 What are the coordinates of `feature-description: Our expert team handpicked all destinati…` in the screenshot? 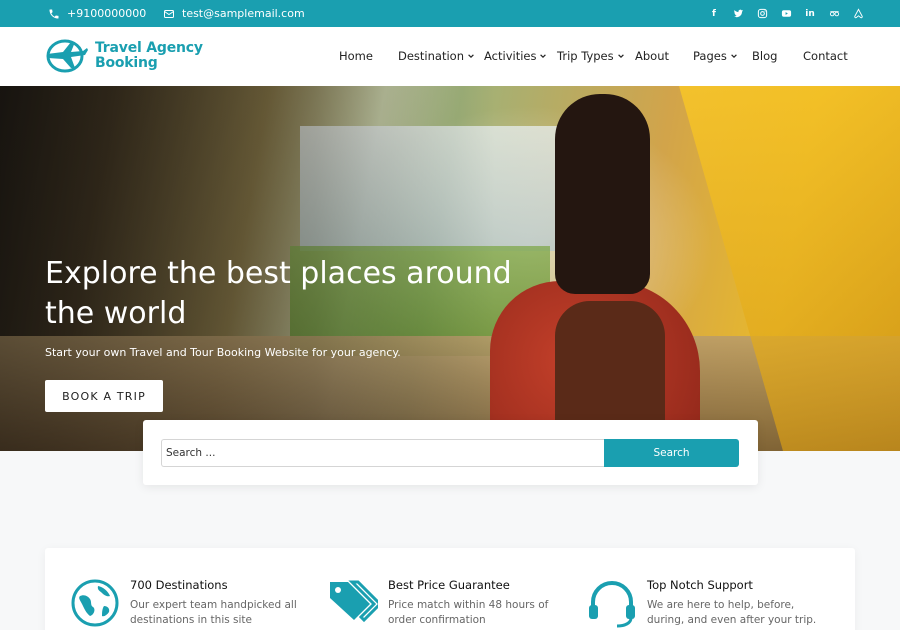 It's located at (213, 612).